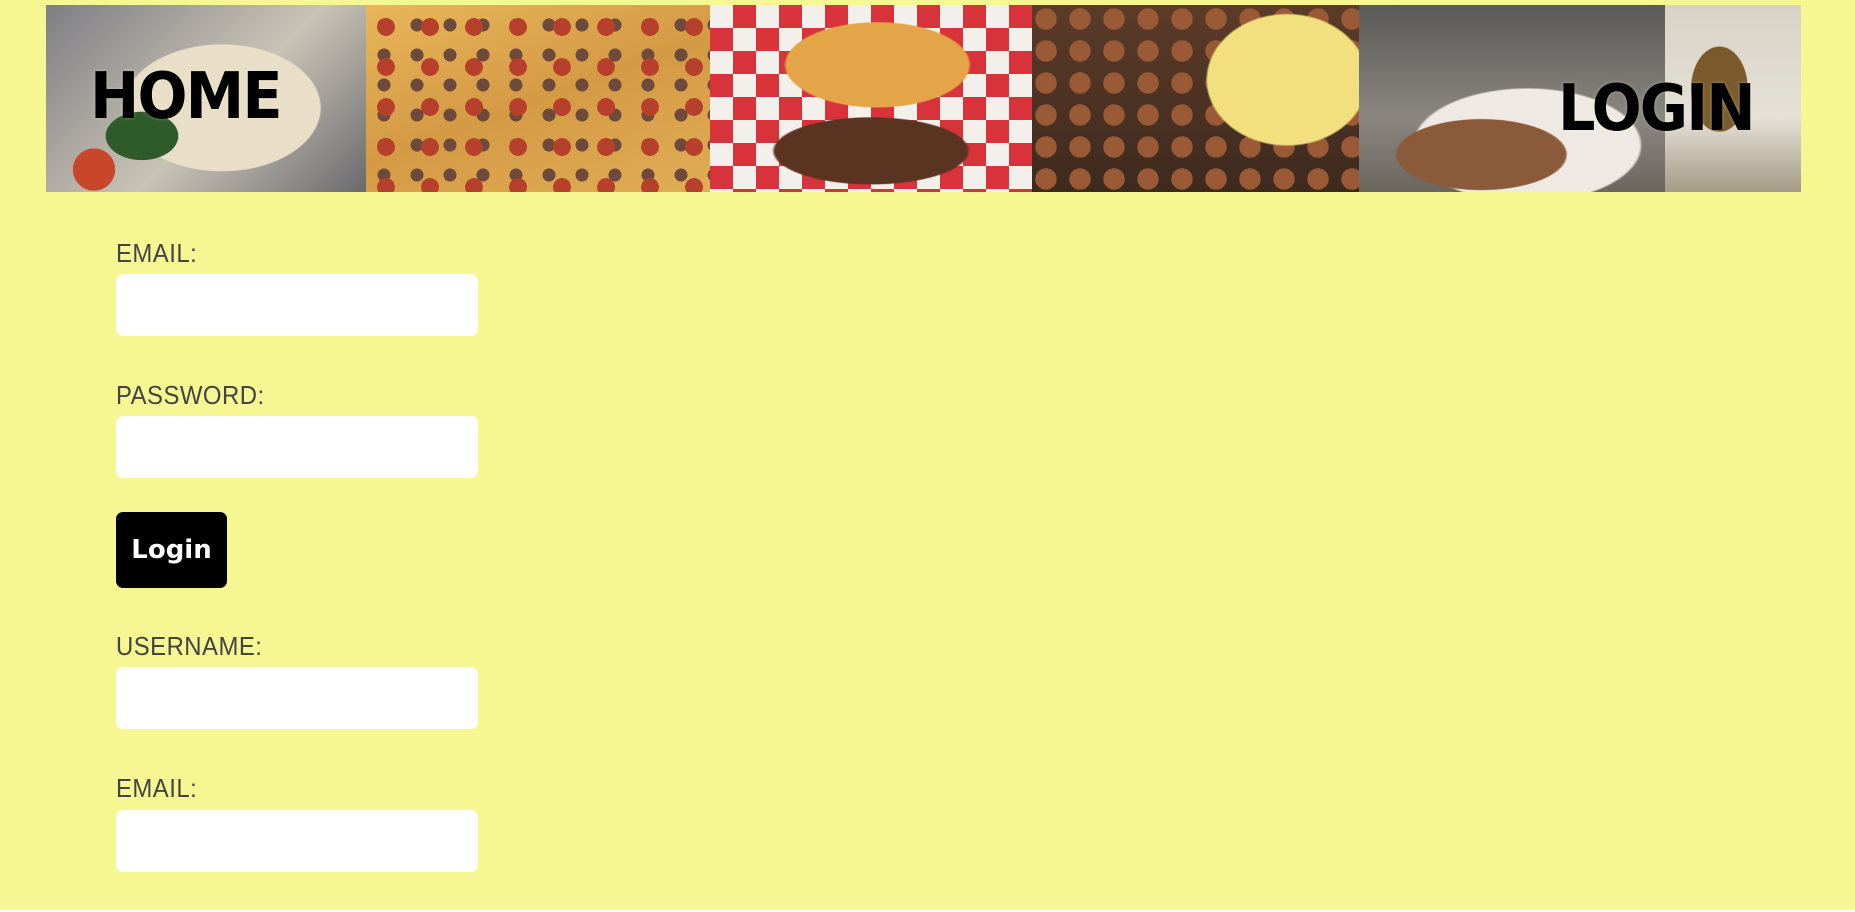 This screenshot has height=912, width=1855. Describe the element at coordinates (297, 305) in the screenshot. I see `login-email-field` at that location.